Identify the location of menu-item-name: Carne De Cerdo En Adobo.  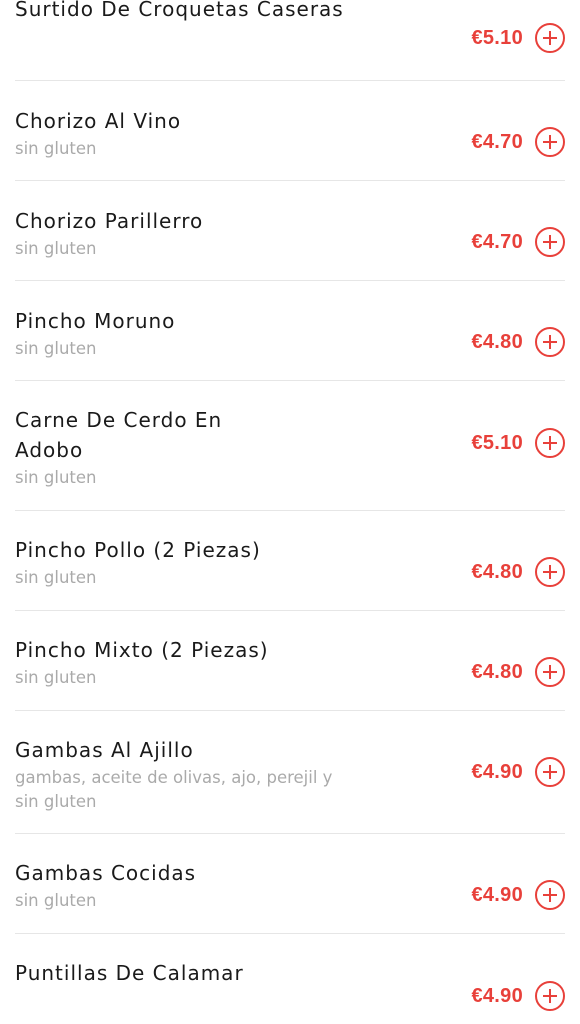
(119, 435).